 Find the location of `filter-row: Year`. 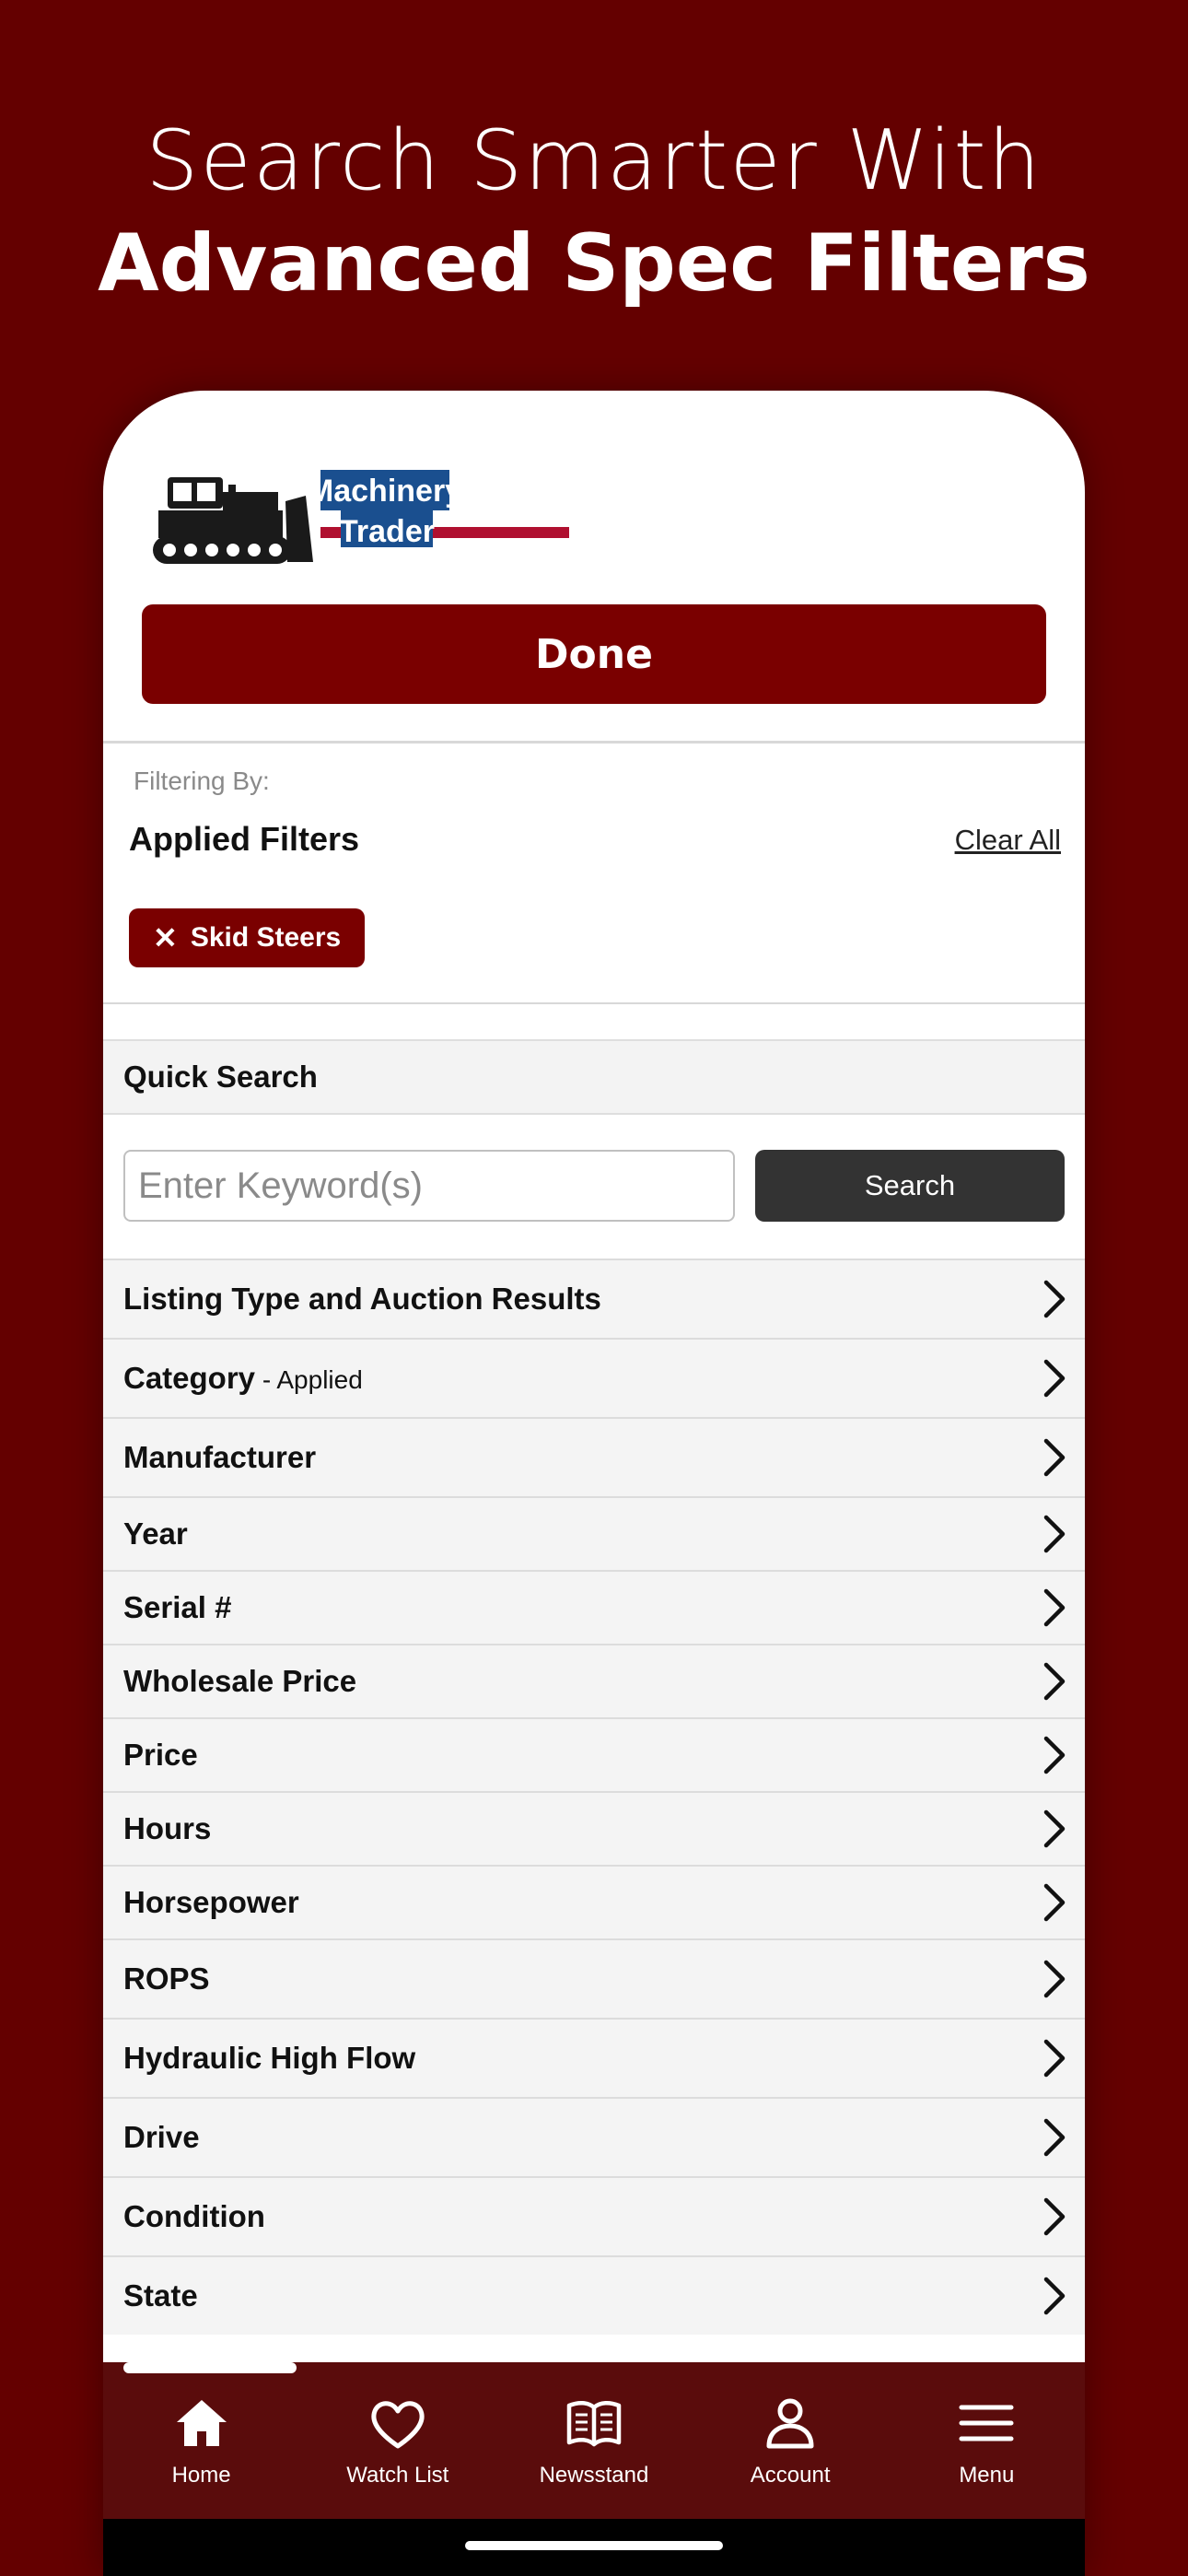

filter-row: Year is located at coordinates (594, 1533).